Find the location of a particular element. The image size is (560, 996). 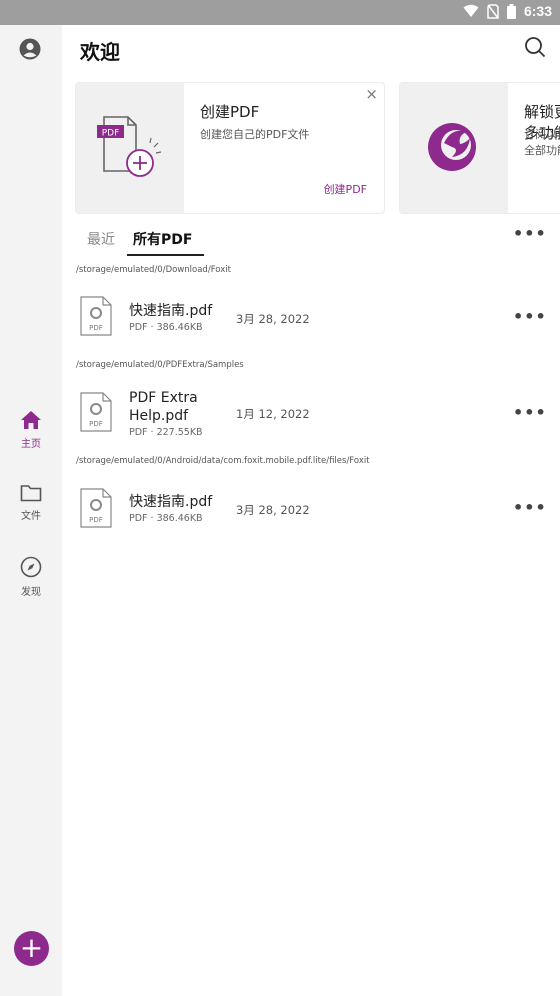

nav-discover: 发现 is located at coordinates (31, 577).